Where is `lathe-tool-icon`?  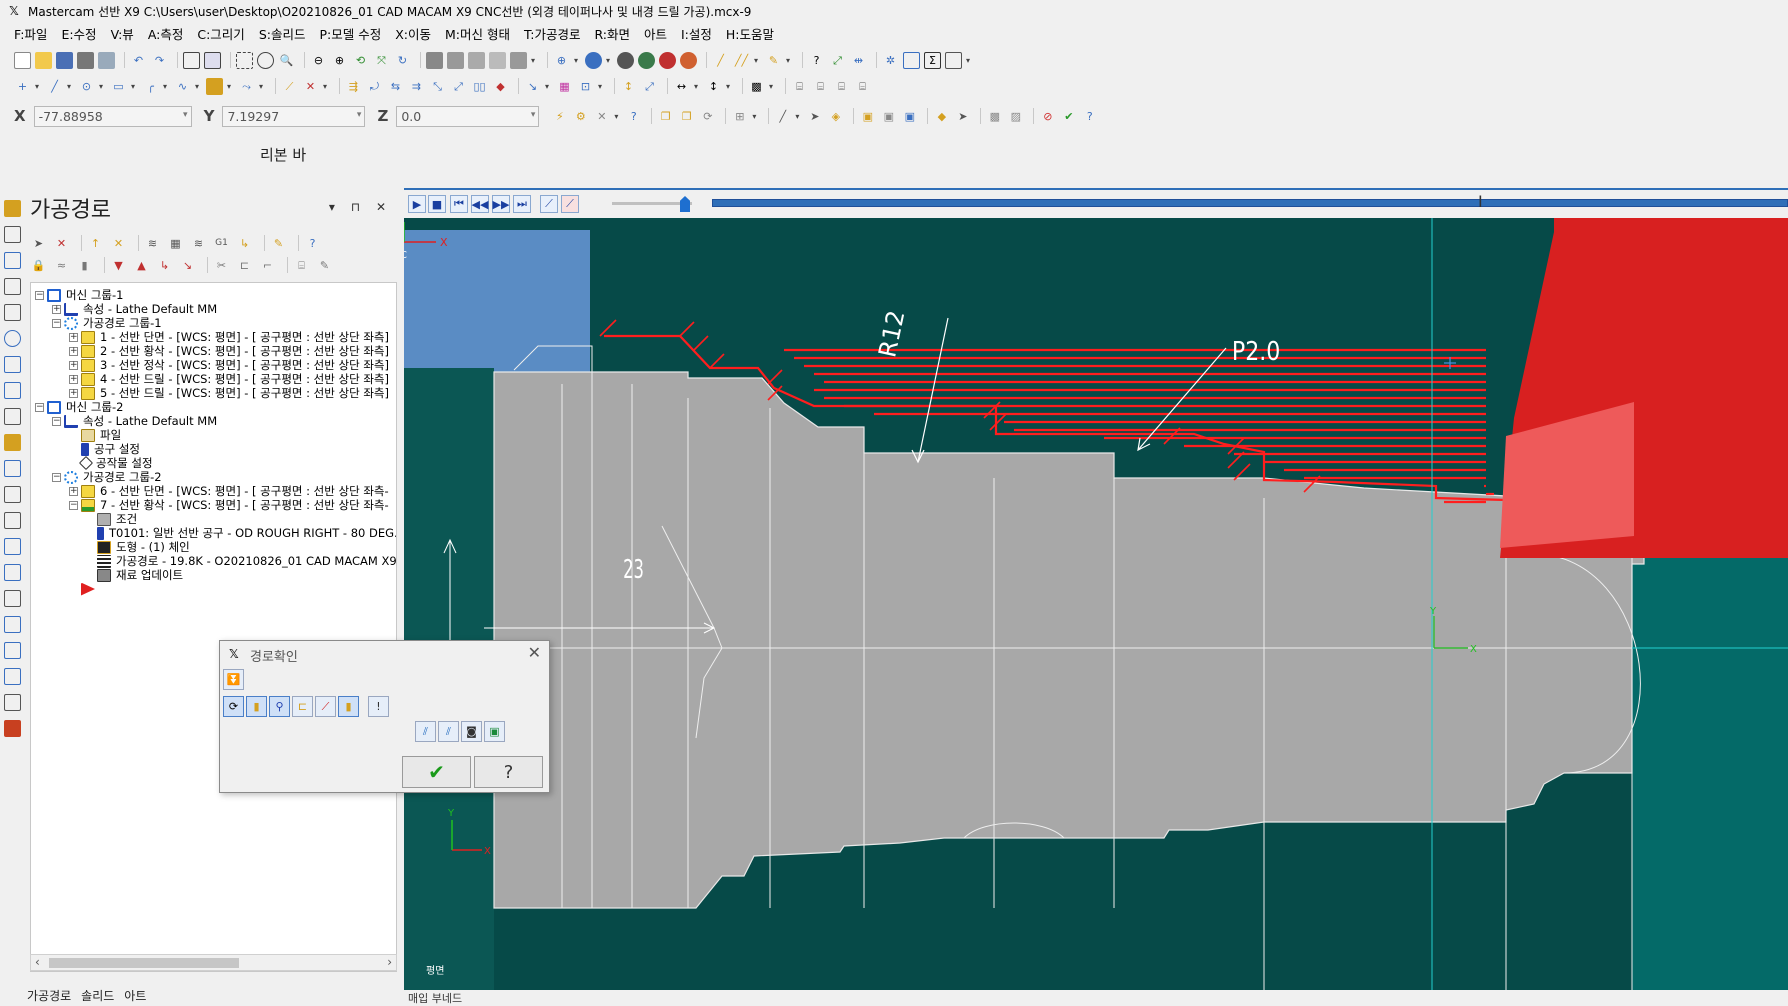
lathe-tool-icon is located at coordinates (12, 442).